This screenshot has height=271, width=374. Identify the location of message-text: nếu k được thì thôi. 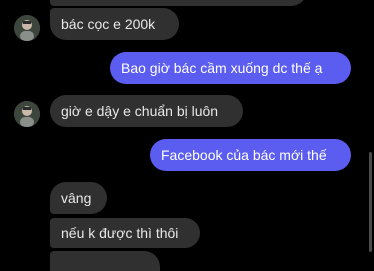
(120, 232).